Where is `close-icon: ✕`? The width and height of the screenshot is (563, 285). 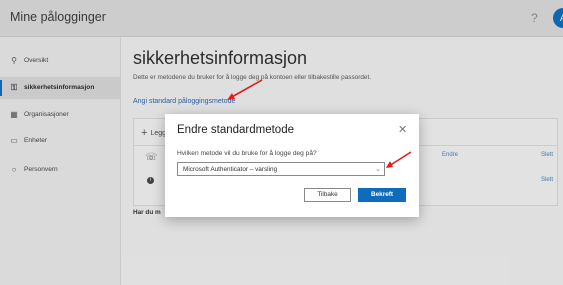
close-icon: ✕ is located at coordinates (402, 129).